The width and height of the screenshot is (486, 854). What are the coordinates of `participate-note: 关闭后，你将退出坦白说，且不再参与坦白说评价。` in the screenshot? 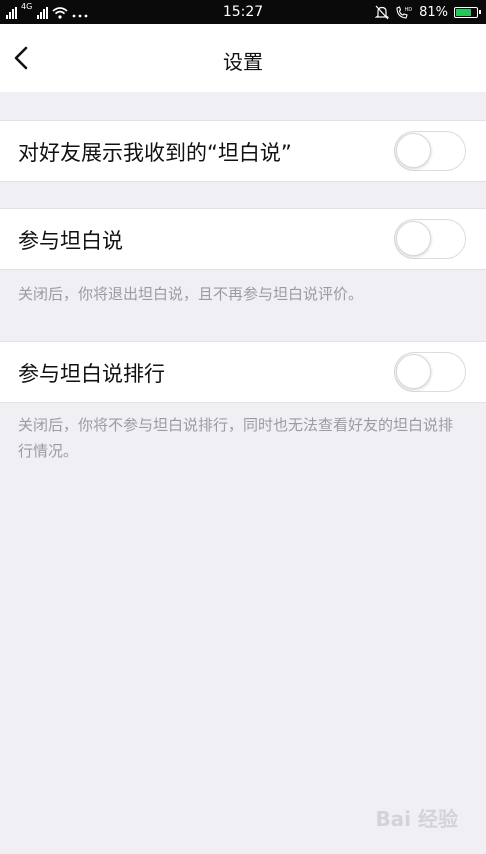 It's located at (191, 294).